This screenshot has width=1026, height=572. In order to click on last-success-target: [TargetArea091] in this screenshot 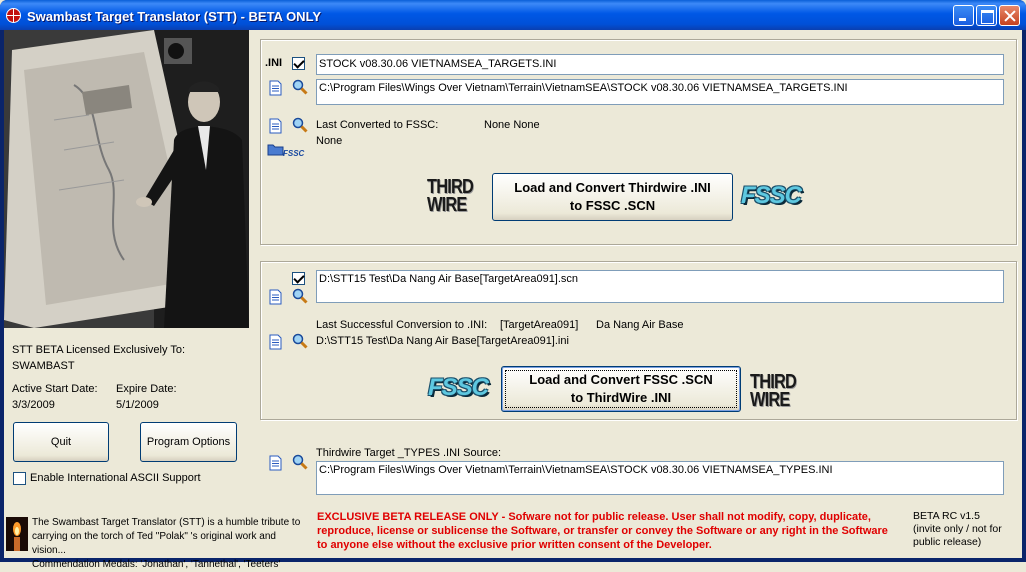, I will do `click(539, 325)`.